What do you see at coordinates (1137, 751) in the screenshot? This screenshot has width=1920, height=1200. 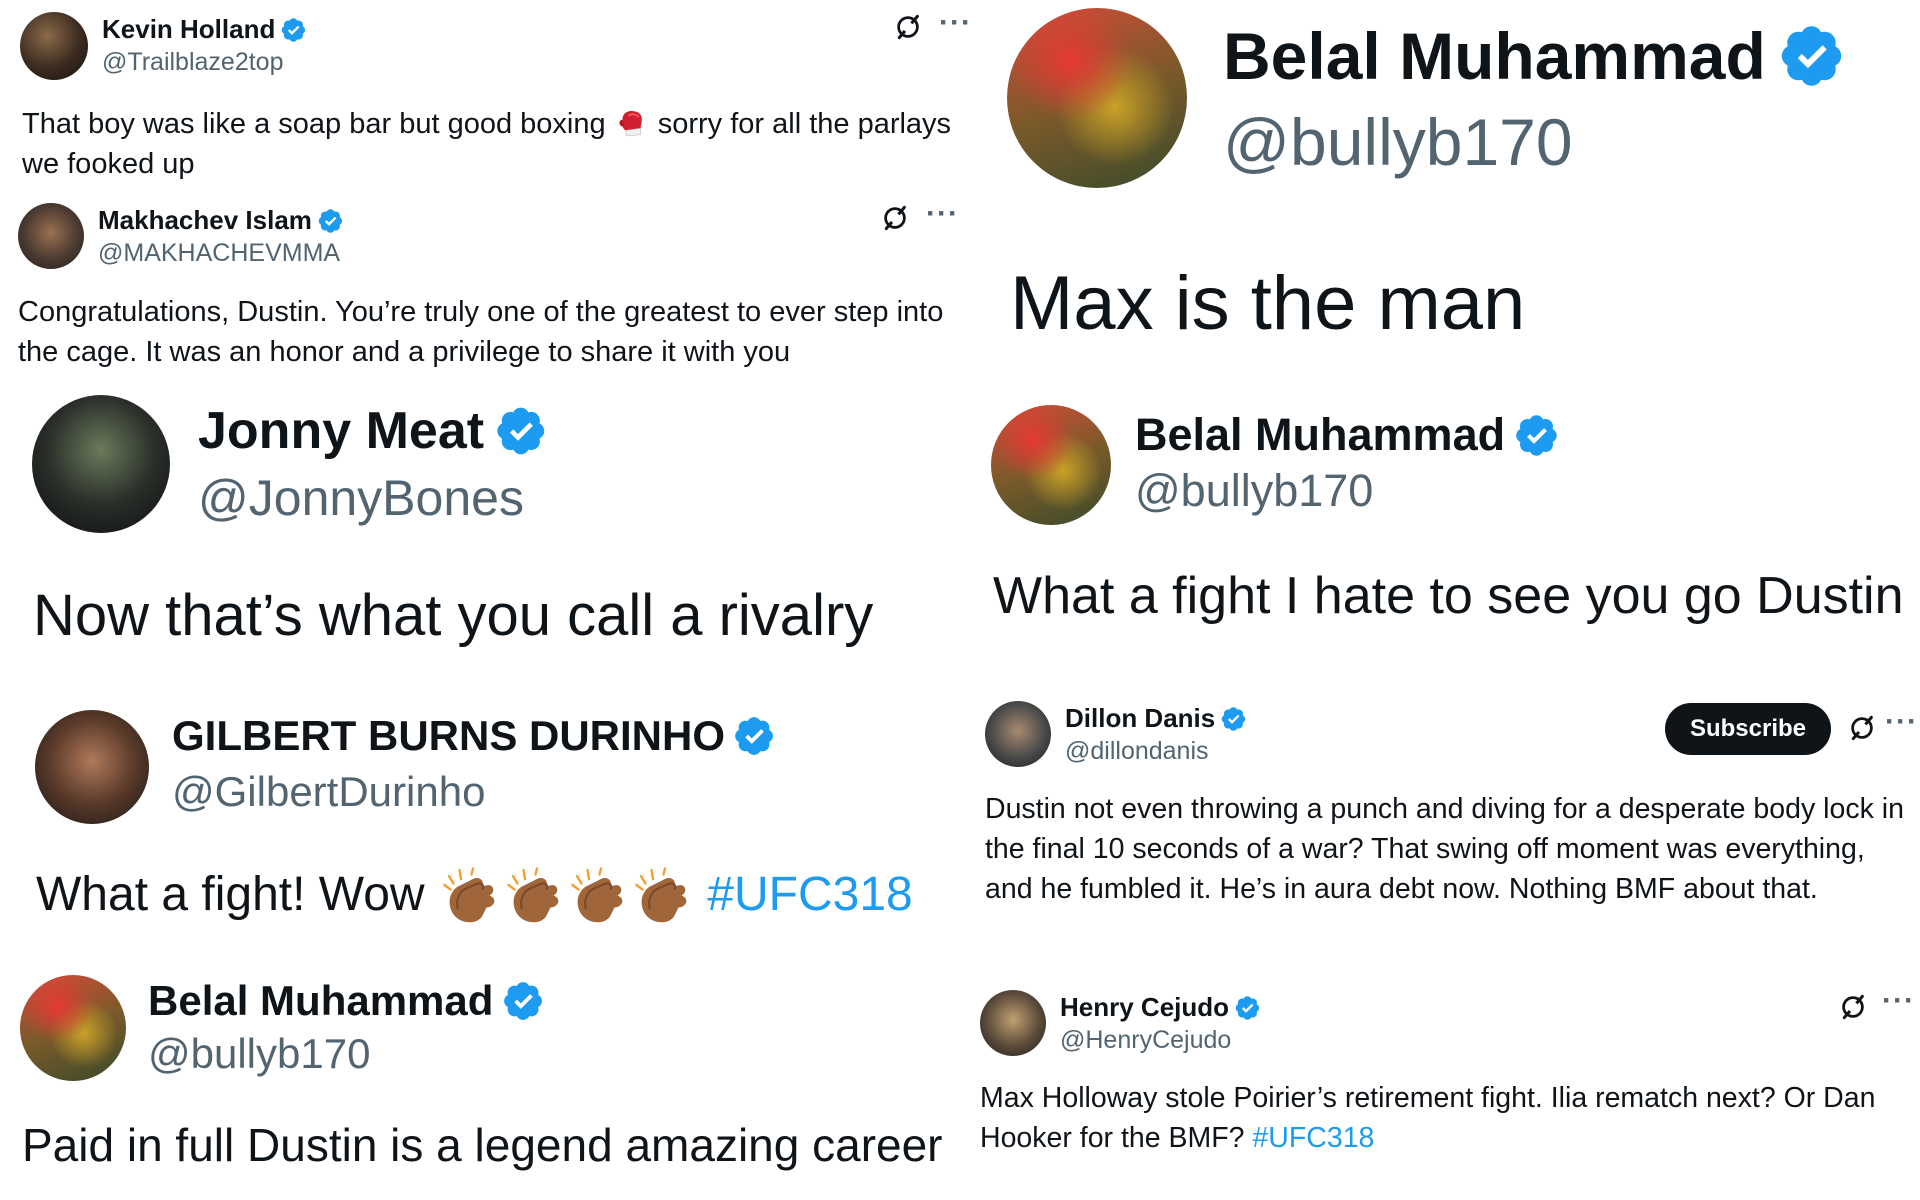 I see `author-handle: @dillondanis` at bounding box center [1137, 751].